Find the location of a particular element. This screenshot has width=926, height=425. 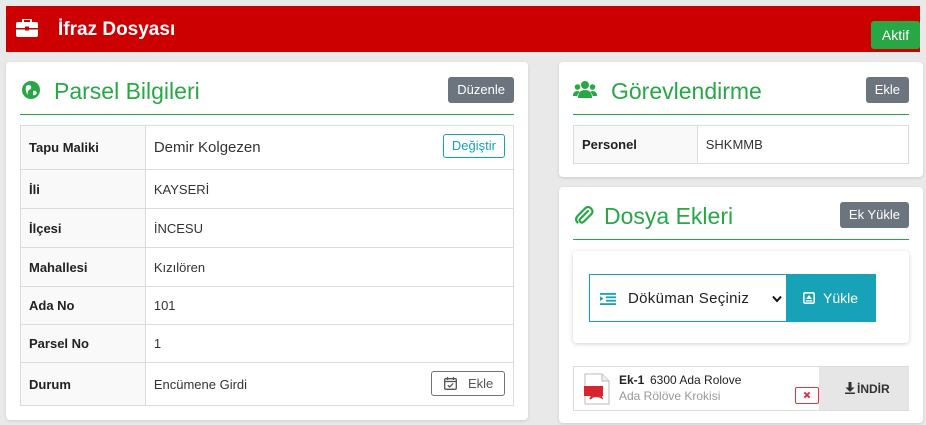

globe-icon is located at coordinates (31, 90).